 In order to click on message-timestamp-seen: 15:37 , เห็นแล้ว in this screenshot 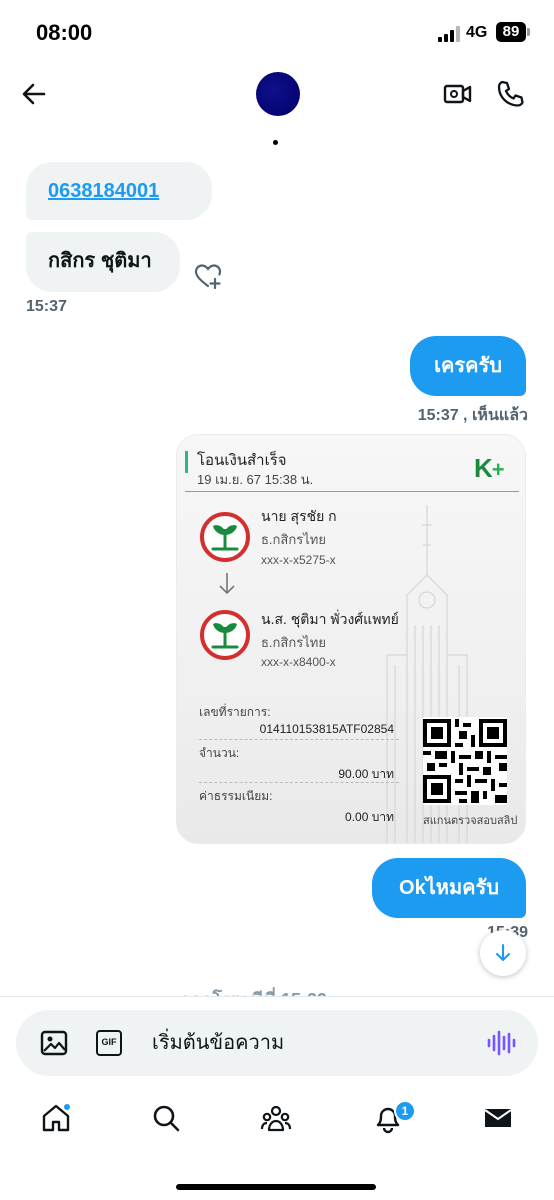, I will do `click(472, 415)`.